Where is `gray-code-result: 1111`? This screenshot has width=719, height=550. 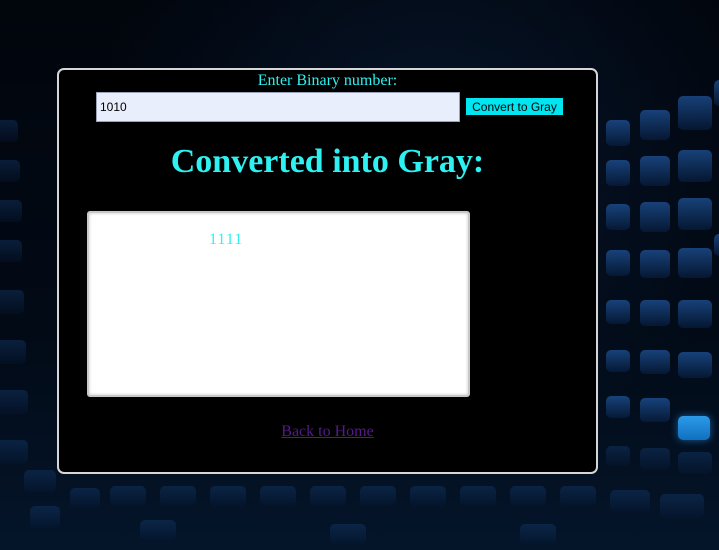 gray-code-result: 1111 is located at coordinates (226, 239).